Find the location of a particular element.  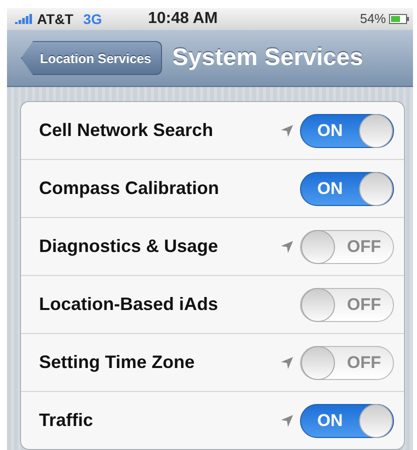

back-button: Location Services is located at coordinates (91, 58).